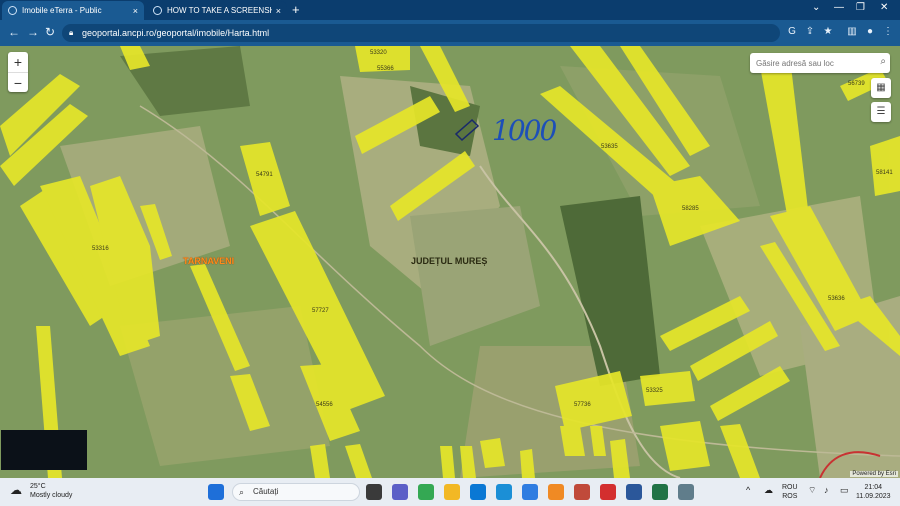  What do you see at coordinates (790, 487) in the screenshot?
I see `lang-top: ROU` at bounding box center [790, 487].